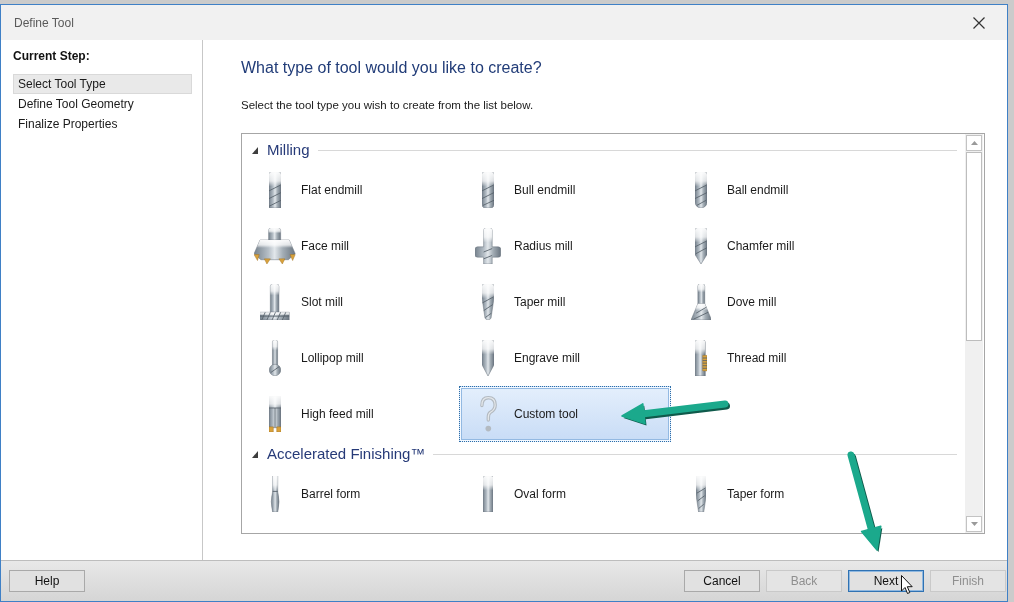 The image size is (1014, 602). I want to click on tool-option: Slot mill, so click(352, 302).